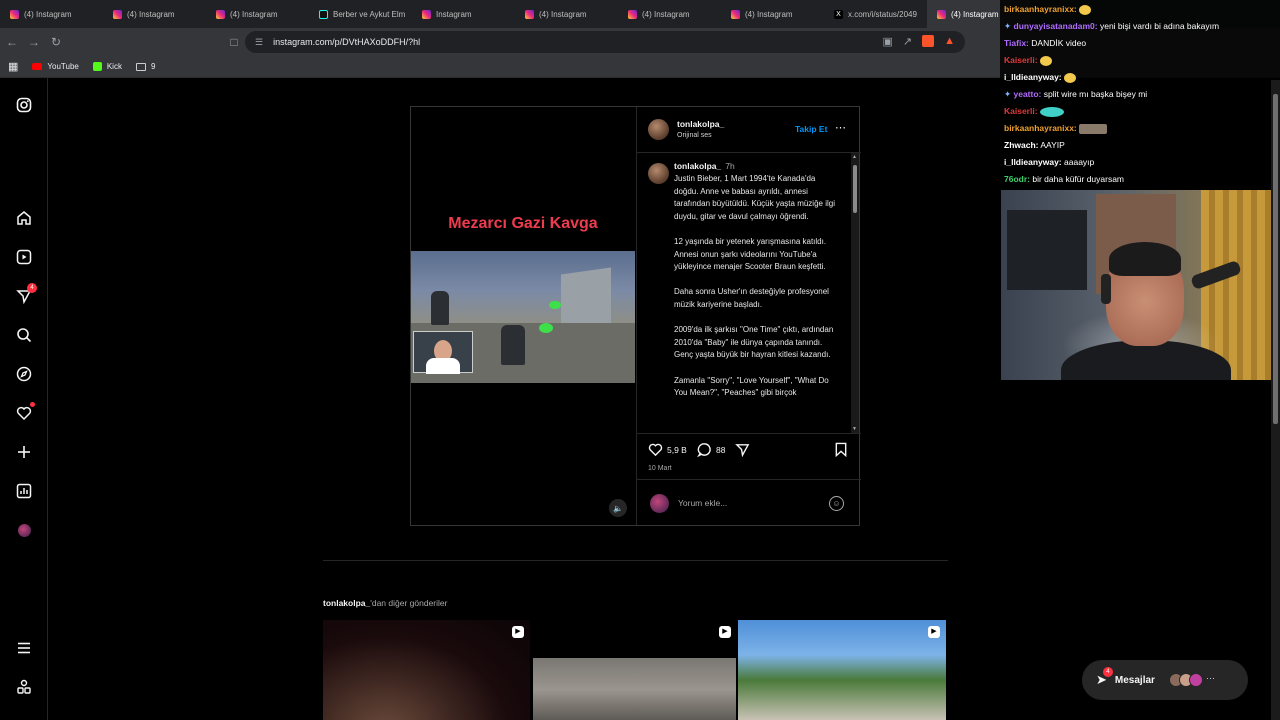 The width and height of the screenshot is (1280, 720). Describe the element at coordinates (346, 603) in the screenshot. I see `more-posts-username: tonlakolpa_` at that location.